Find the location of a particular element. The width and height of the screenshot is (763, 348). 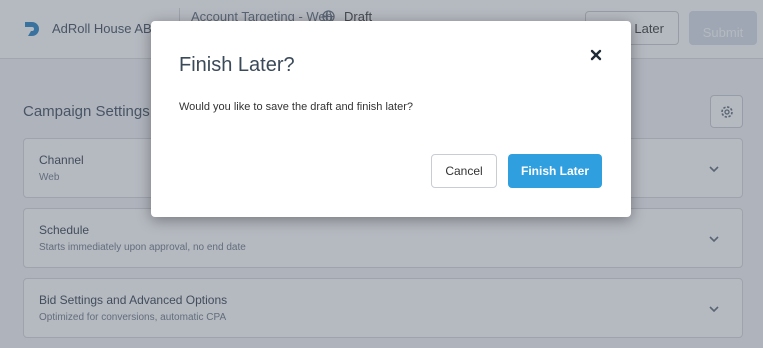

cancel-button: Cancel is located at coordinates (464, 171).